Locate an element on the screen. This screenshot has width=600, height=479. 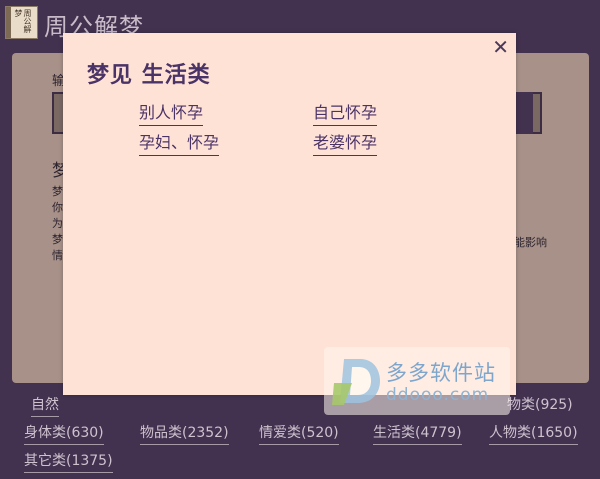
ddooo-logo-icon is located at coordinates (356, 382).